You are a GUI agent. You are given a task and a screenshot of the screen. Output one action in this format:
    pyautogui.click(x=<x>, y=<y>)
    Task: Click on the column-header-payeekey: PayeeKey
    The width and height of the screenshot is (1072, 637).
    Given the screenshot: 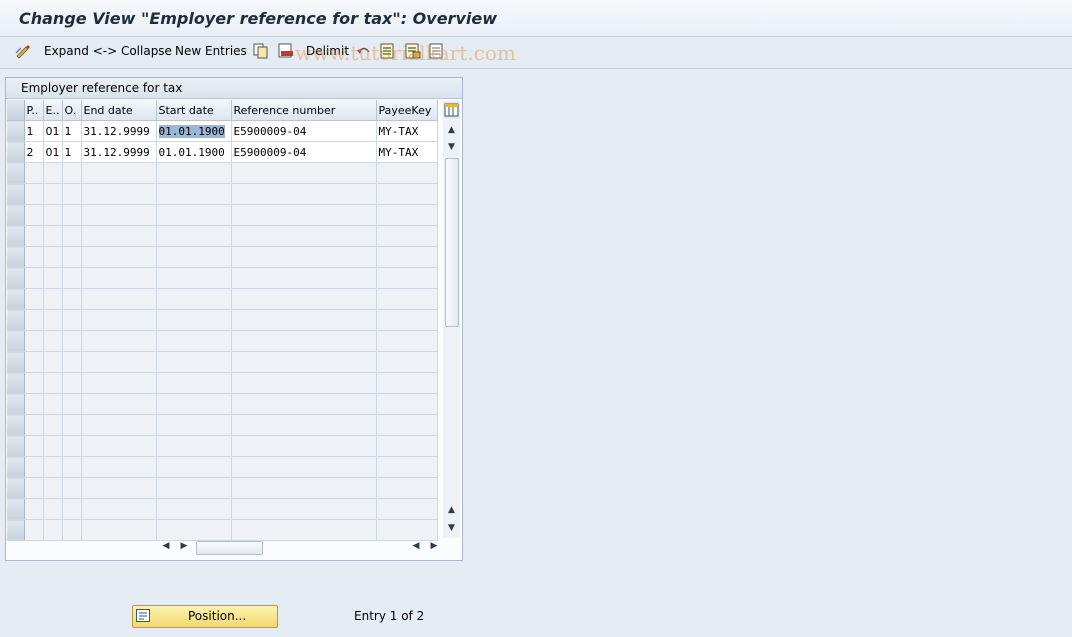 What is the action you would take?
    pyautogui.click(x=407, y=110)
    